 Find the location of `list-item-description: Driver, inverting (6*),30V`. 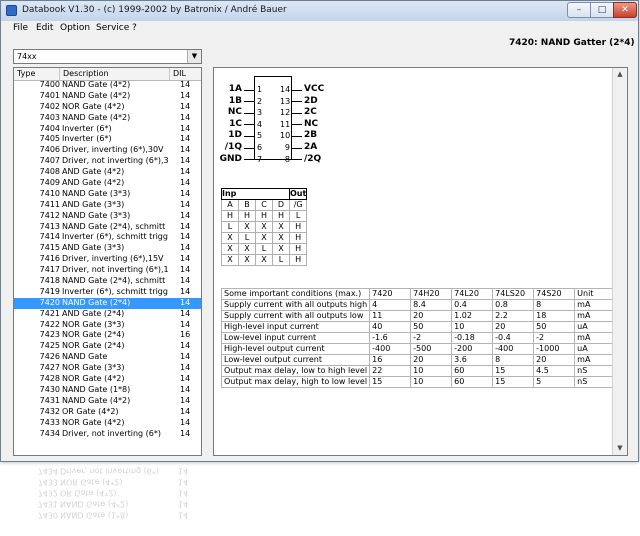

list-item-description: Driver, inverting (6*),30V is located at coordinates (113, 150).